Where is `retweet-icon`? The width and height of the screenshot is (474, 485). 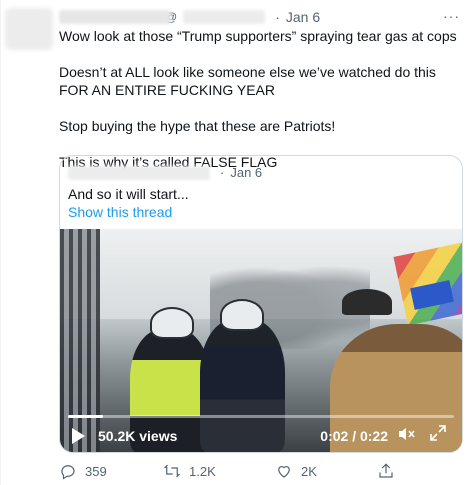 retweet-icon is located at coordinates (172, 471).